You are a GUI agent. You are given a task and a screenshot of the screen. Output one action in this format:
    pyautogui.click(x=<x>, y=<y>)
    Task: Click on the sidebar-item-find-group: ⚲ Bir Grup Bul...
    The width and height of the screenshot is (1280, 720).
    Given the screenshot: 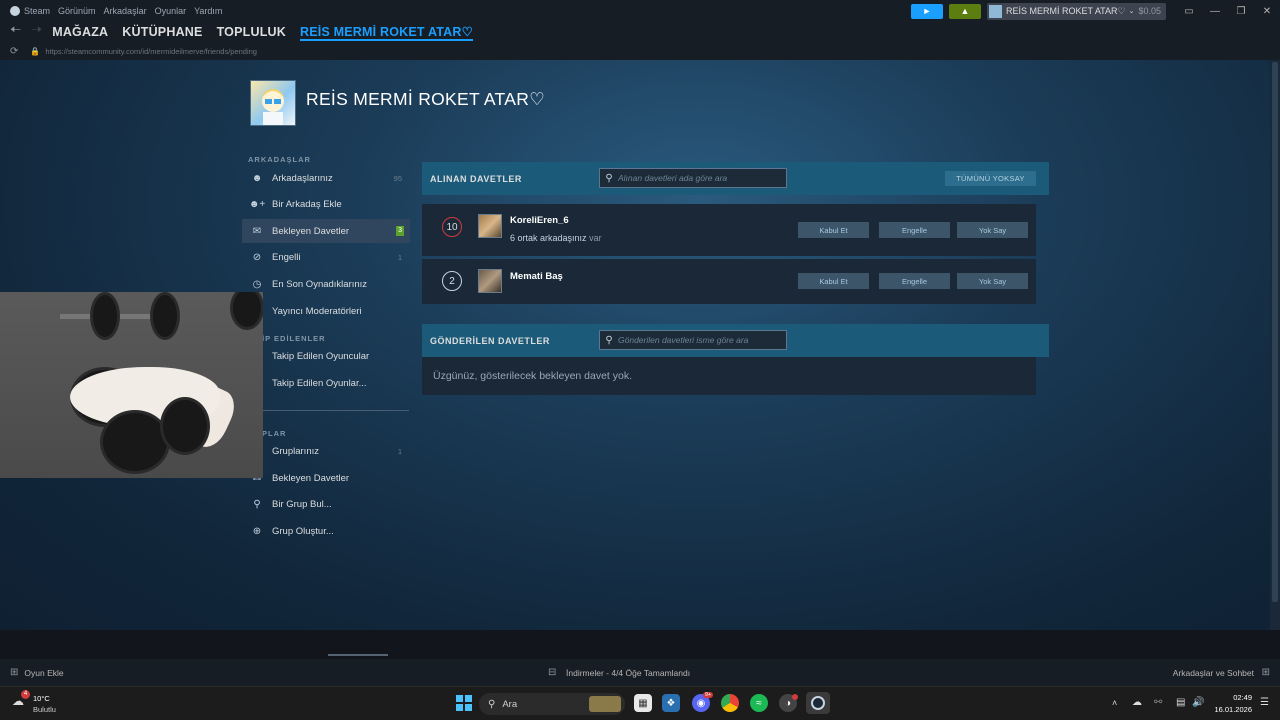 What is the action you would take?
    pyautogui.click(x=326, y=504)
    